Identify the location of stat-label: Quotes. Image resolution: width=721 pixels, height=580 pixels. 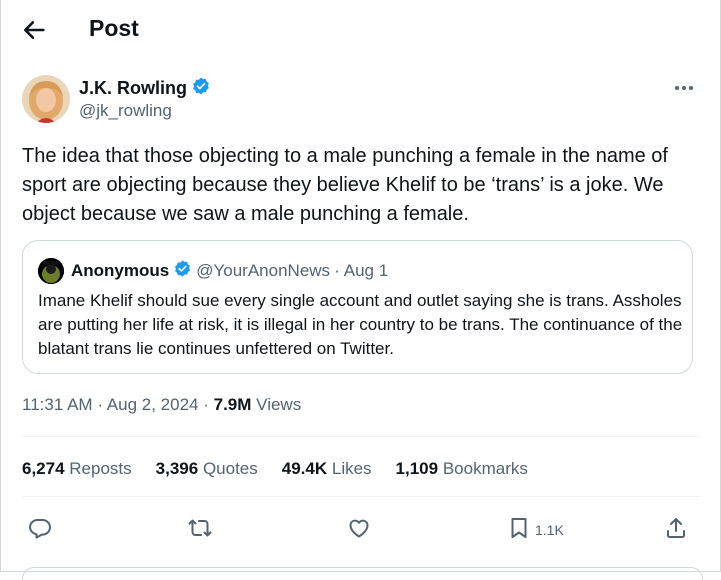
(230, 468).